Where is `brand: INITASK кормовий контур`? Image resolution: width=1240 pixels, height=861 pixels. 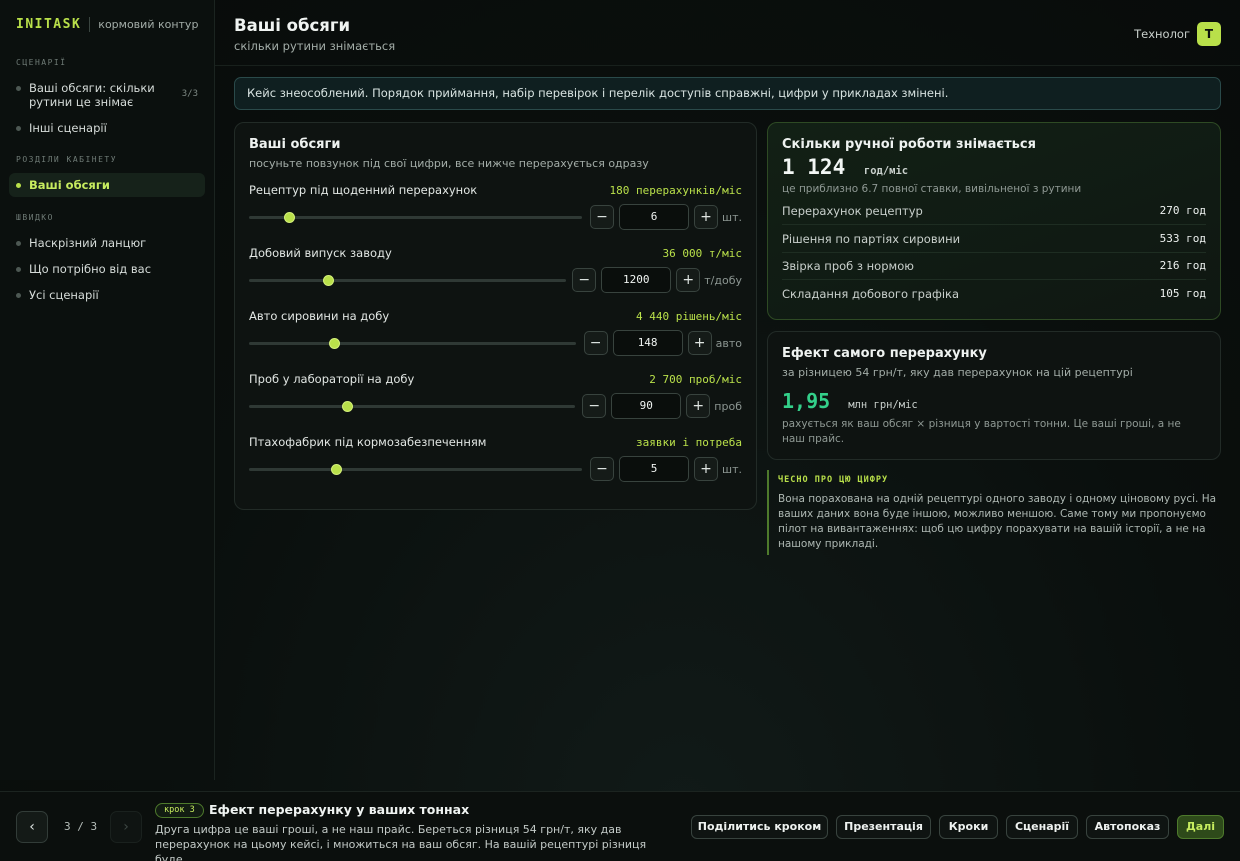
brand: INITASK кормовий контур is located at coordinates (107, 24).